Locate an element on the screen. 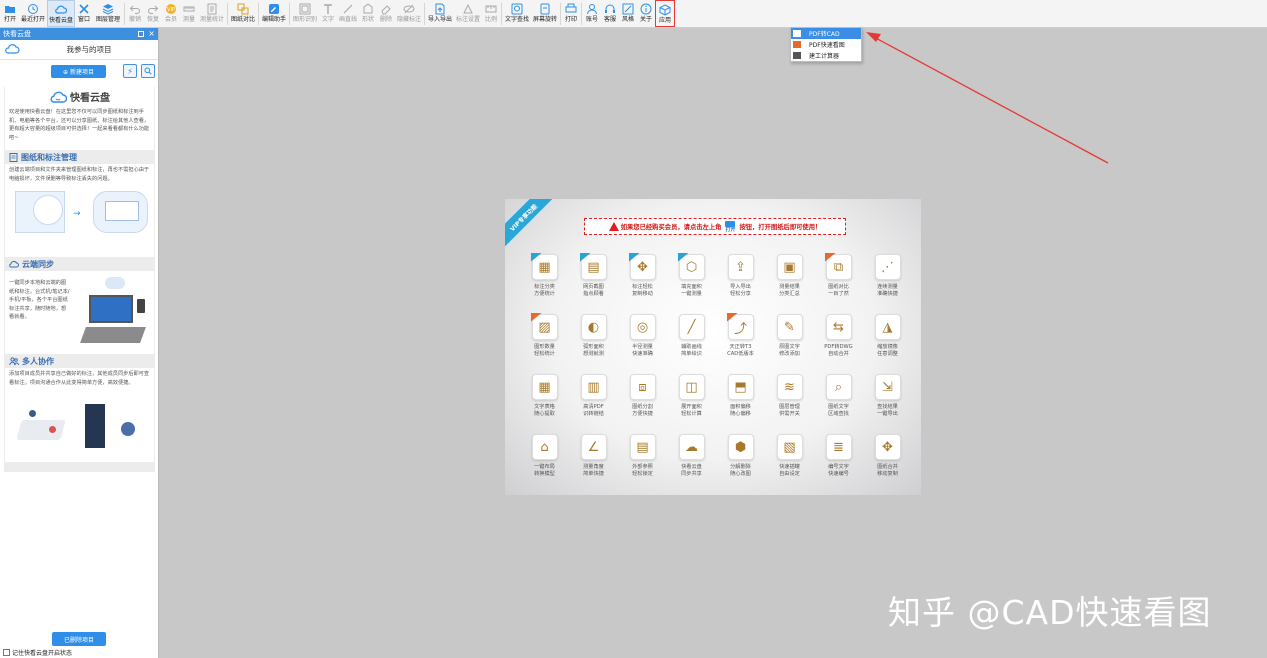  refresh-button: ⚡ is located at coordinates (130, 71).